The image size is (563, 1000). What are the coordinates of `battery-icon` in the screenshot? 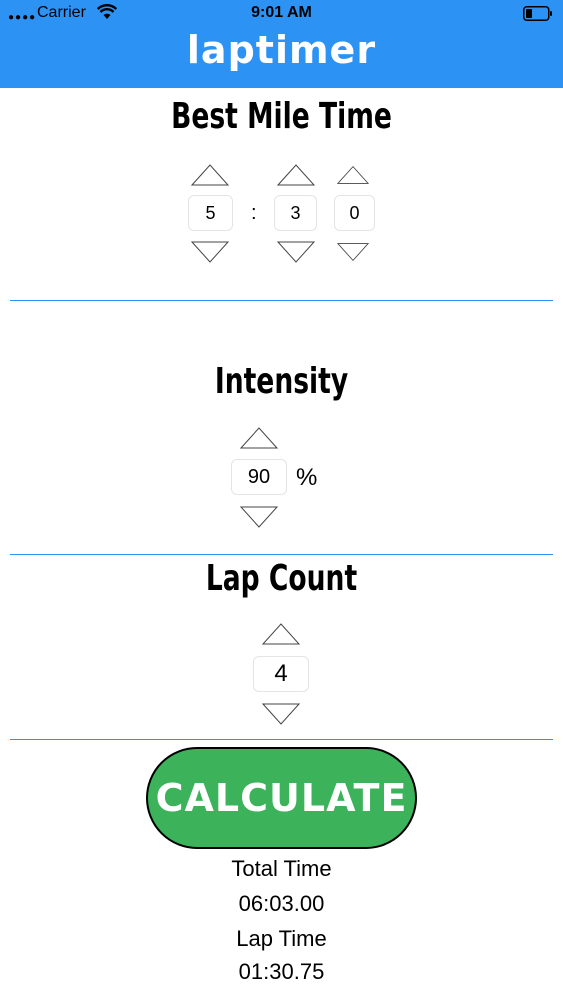 It's located at (537, 13).